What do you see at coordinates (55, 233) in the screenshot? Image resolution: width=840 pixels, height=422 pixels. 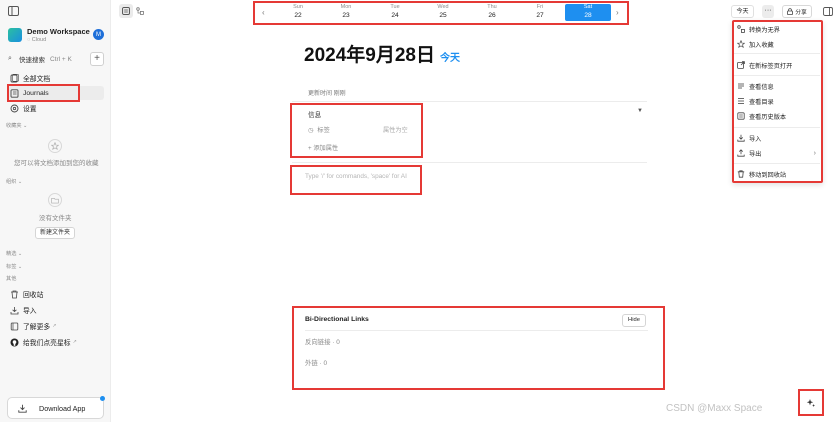 I see `new-folder-button: 新建文件夹` at bounding box center [55, 233].